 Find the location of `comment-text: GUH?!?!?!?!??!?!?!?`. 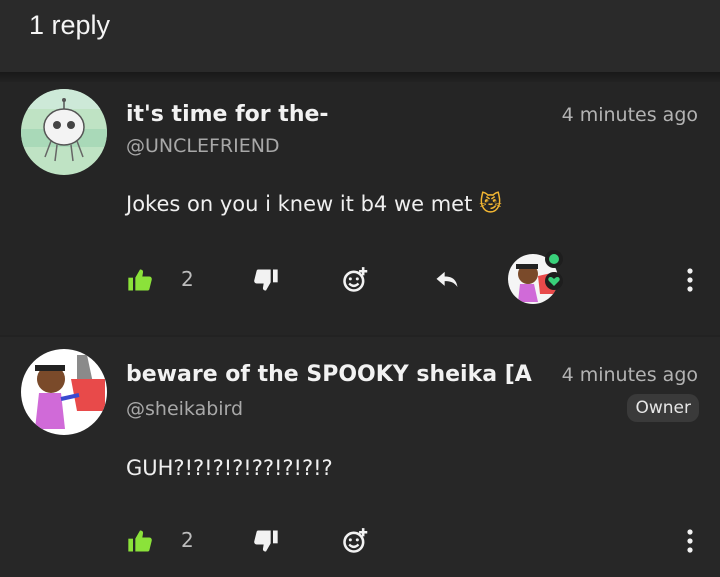

comment-text: GUH?!?!?!?!??!?!?!? is located at coordinates (229, 468).